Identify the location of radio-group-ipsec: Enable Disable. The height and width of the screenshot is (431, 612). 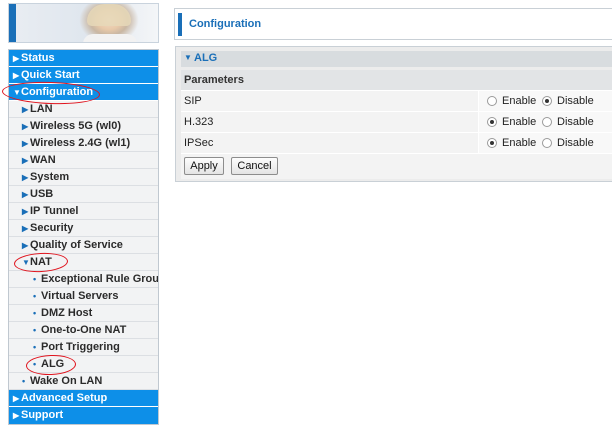
(545, 143).